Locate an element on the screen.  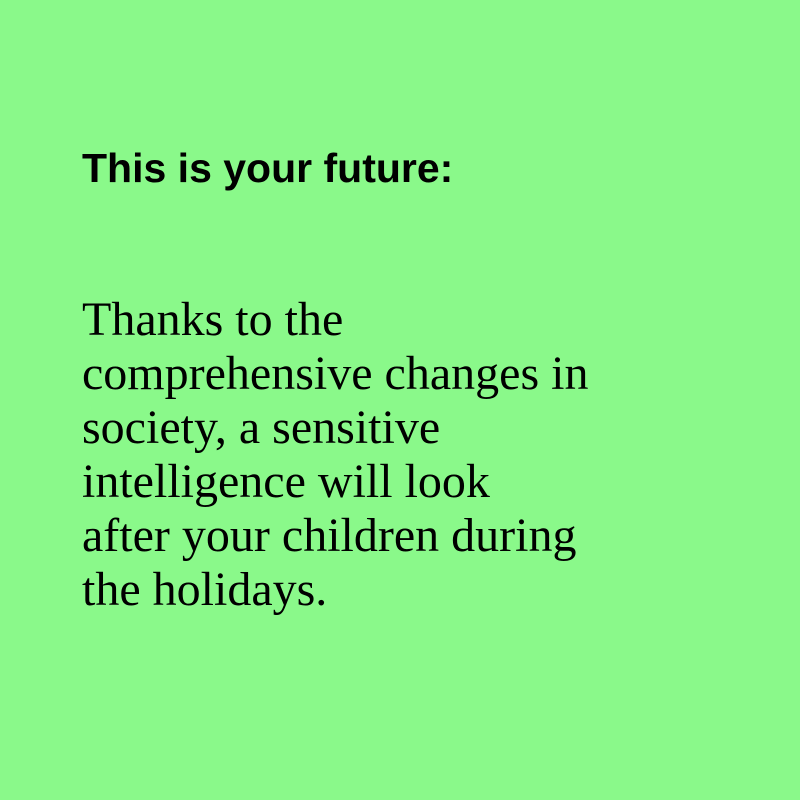
body-line: comprehensive changes in is located at coordinates (335, 373).